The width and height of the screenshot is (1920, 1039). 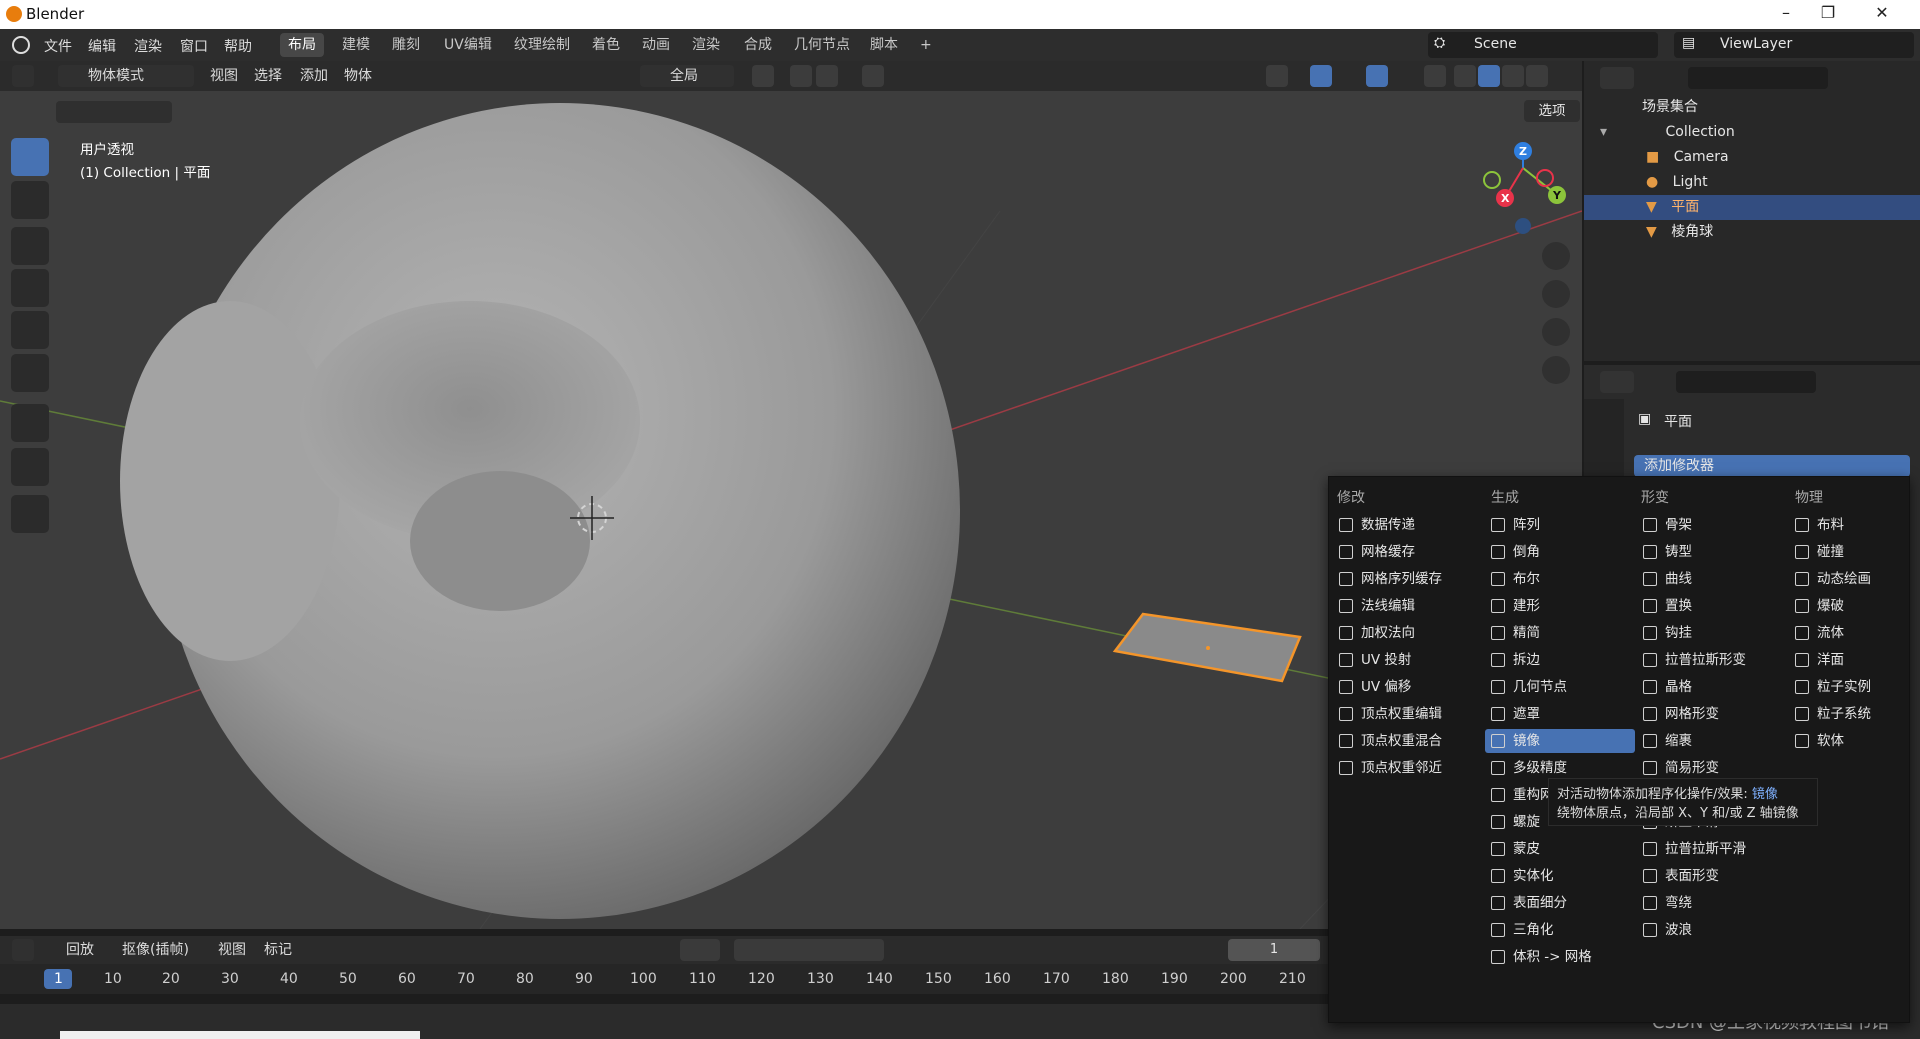 I want to click on outliner-collection: ▾ Collection, so click(x=1752, y=132).